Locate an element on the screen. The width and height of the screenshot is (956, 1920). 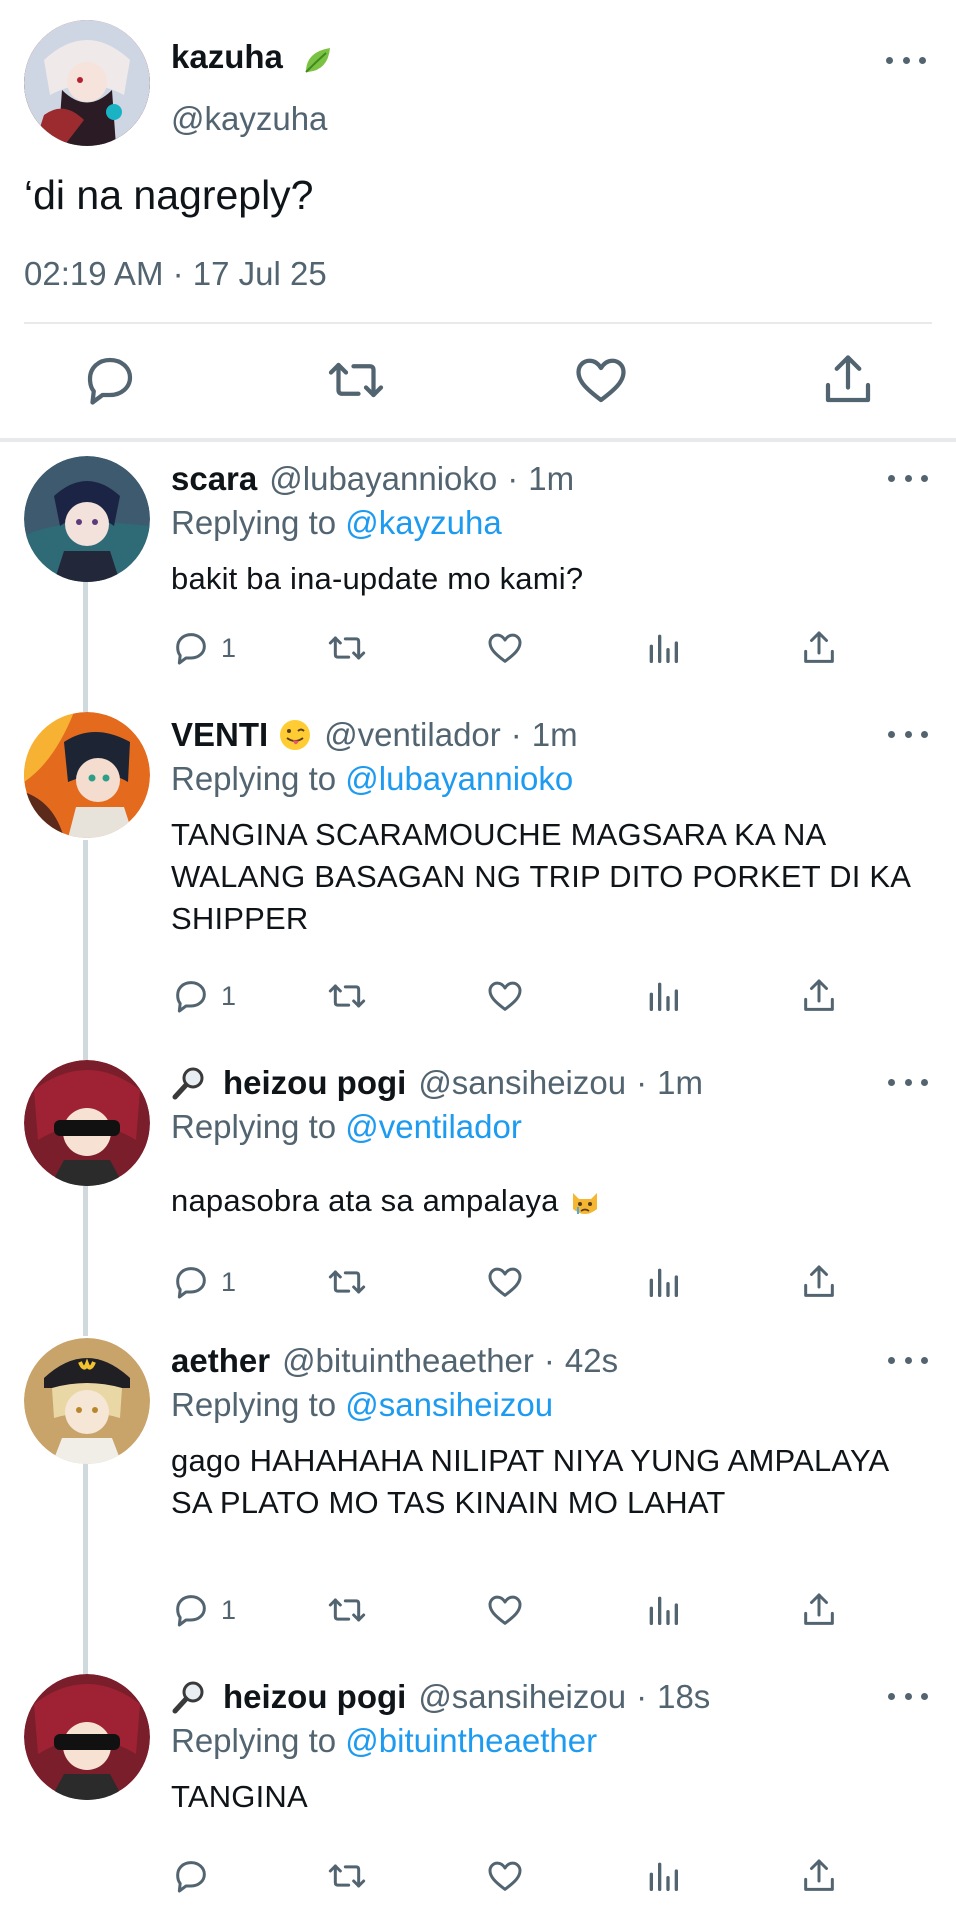
reply-button is located at coordinates (191, 1876).